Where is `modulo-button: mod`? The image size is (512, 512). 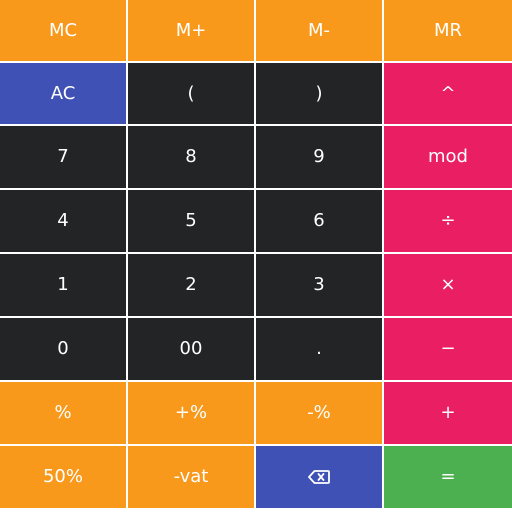 modulo-button: mod is located at coordinates (448, 157).